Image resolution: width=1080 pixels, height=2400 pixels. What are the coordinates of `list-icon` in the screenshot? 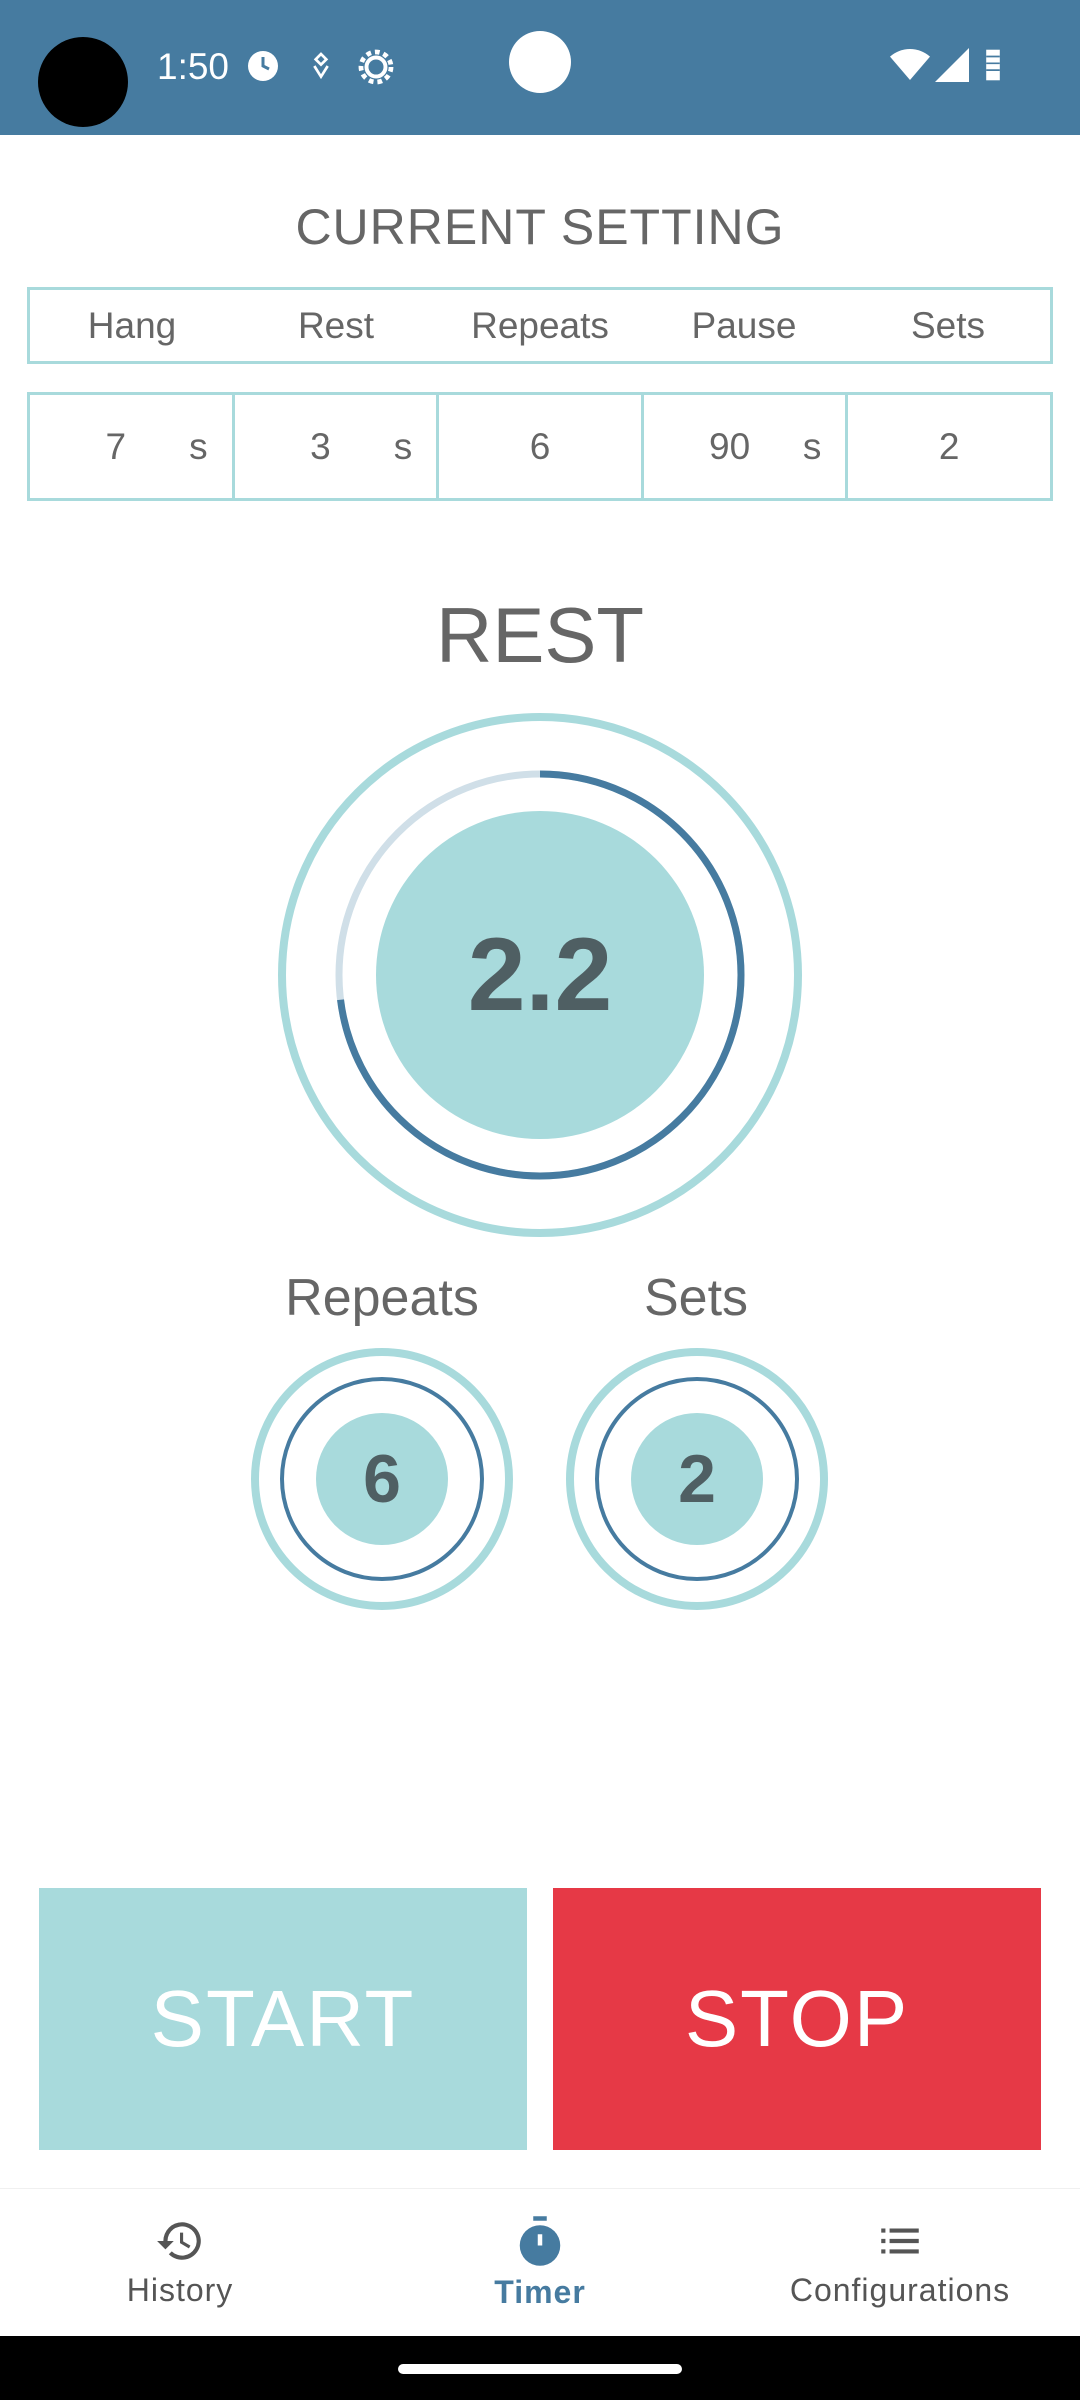 It's located at (900, 2241).